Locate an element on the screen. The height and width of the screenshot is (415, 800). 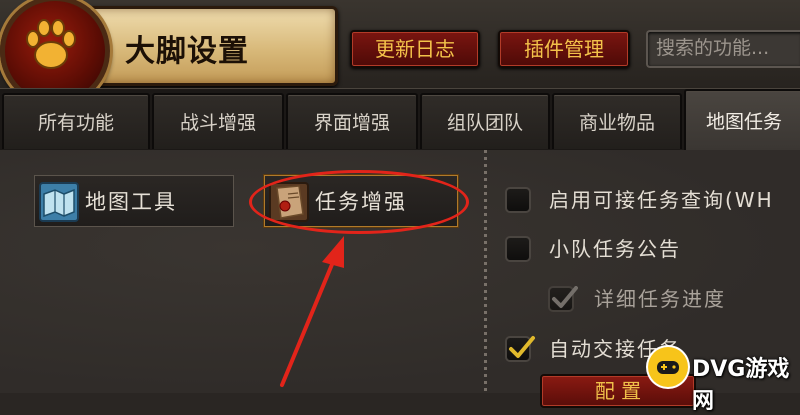
subcategory-map-tools: 地图工具 is located at coordinates (134, 201).